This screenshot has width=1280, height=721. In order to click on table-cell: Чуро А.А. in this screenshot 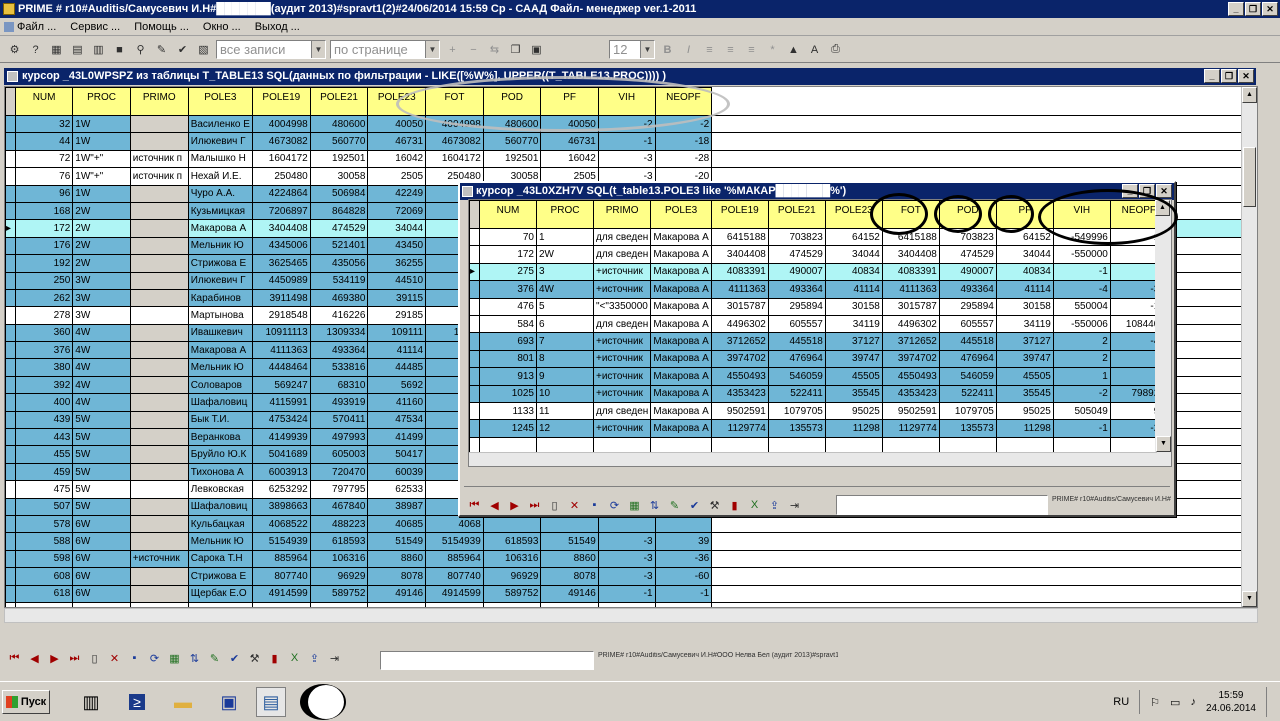, I will do `click(220, 193)`.